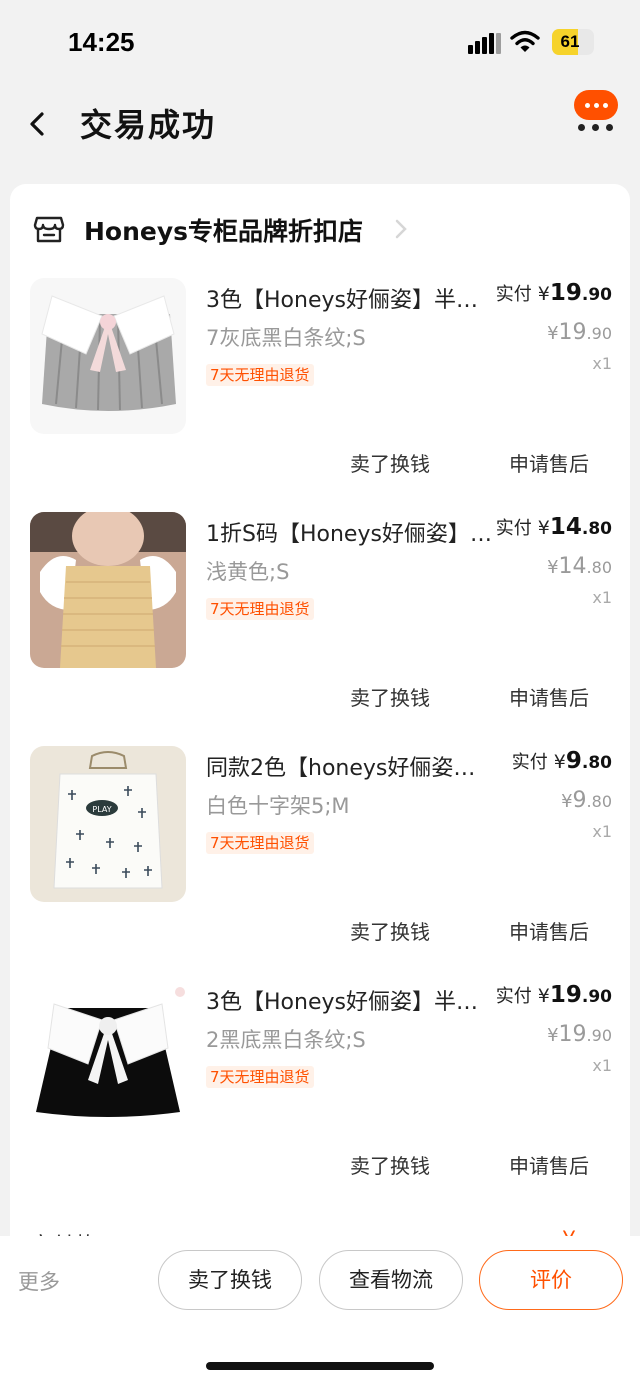  I want to click on signal-icon, so click(485, 43).